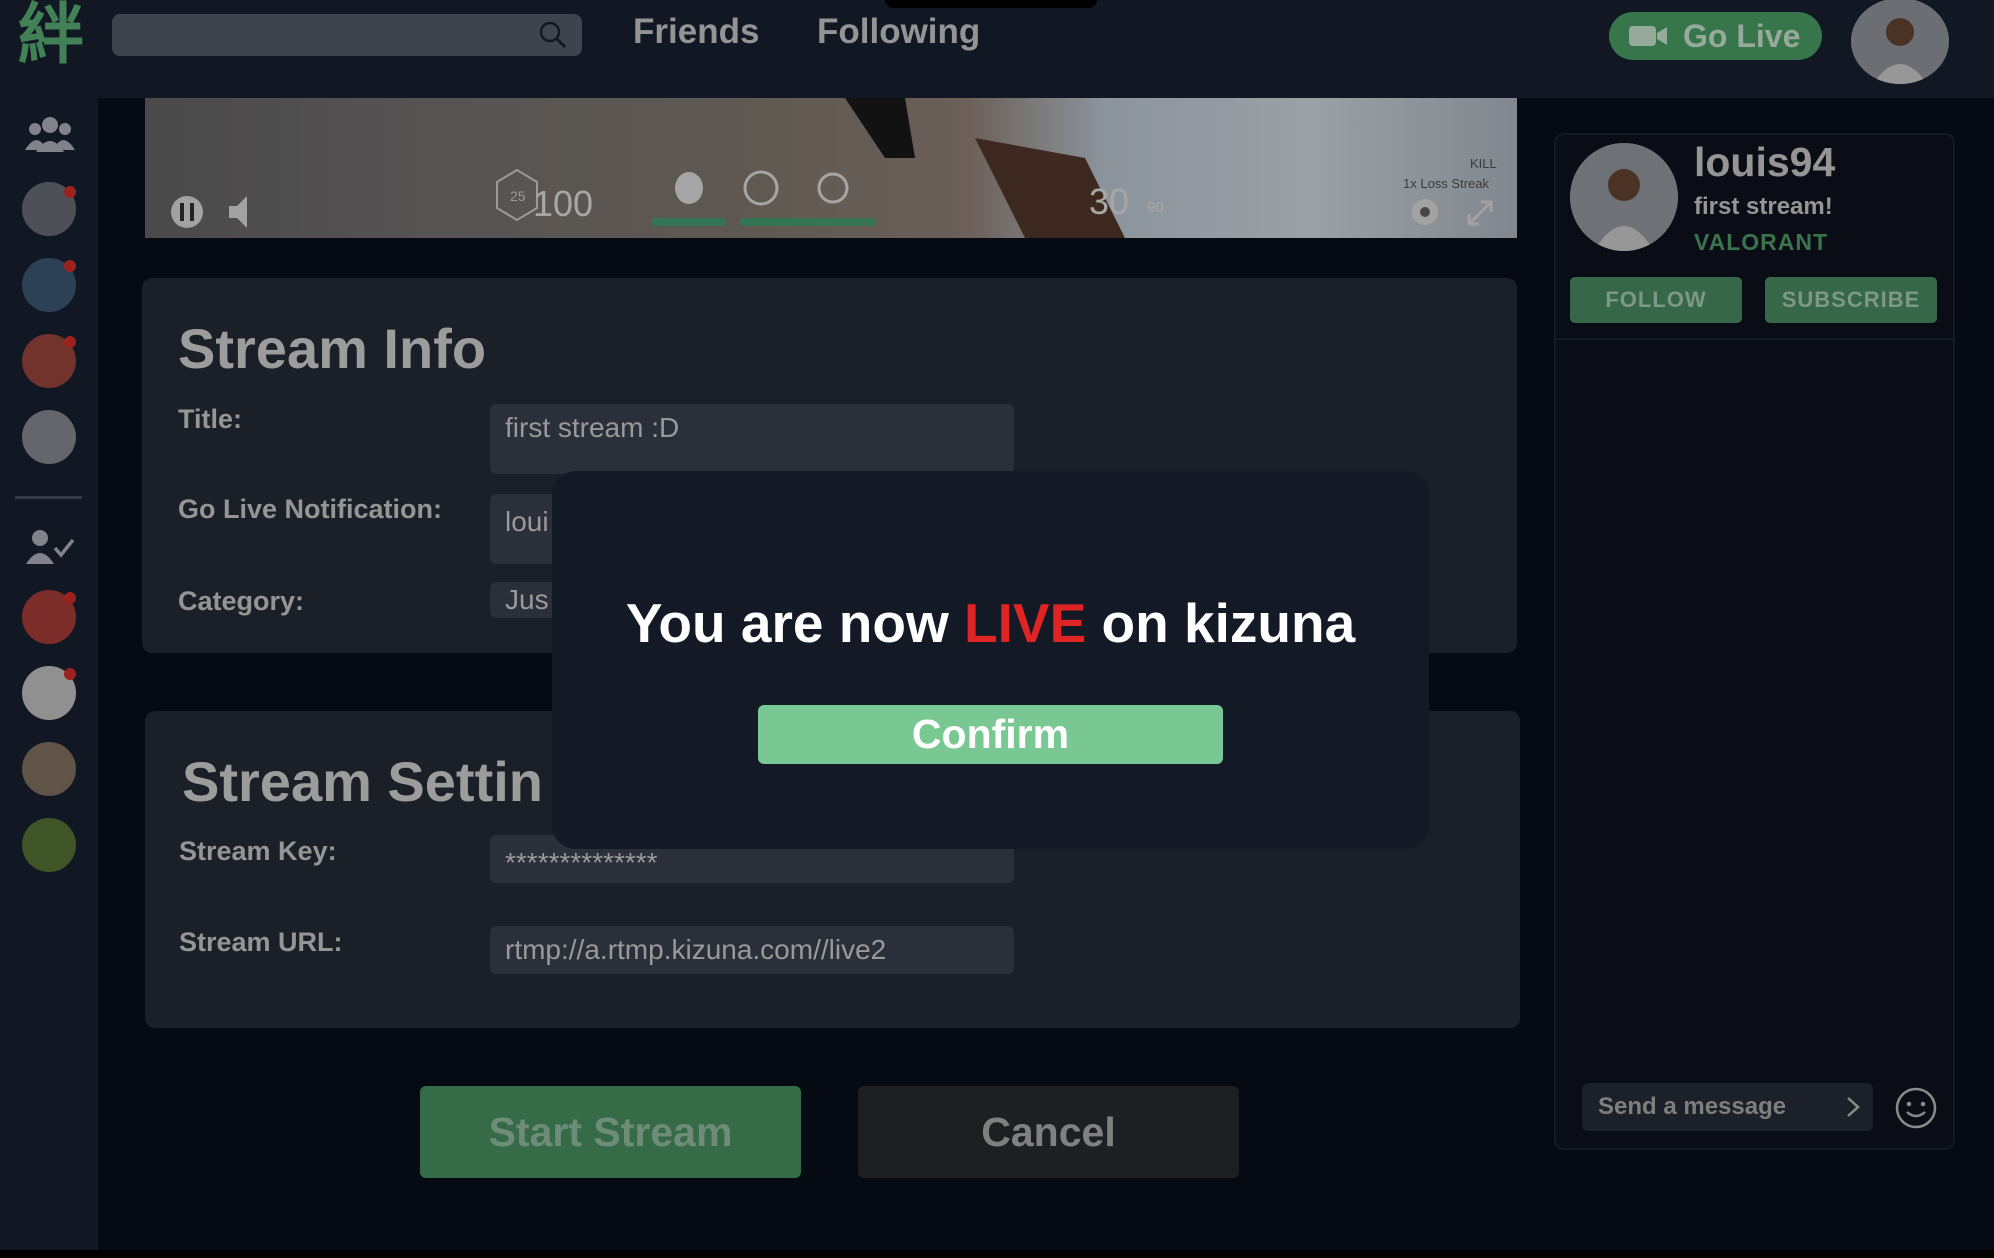 This screenshot has height=1258, width=1994. What do you see at coordinates (1025, 623) in the screenshot?
I see `live-word: LIVE` at bounding box center [1025, 623].